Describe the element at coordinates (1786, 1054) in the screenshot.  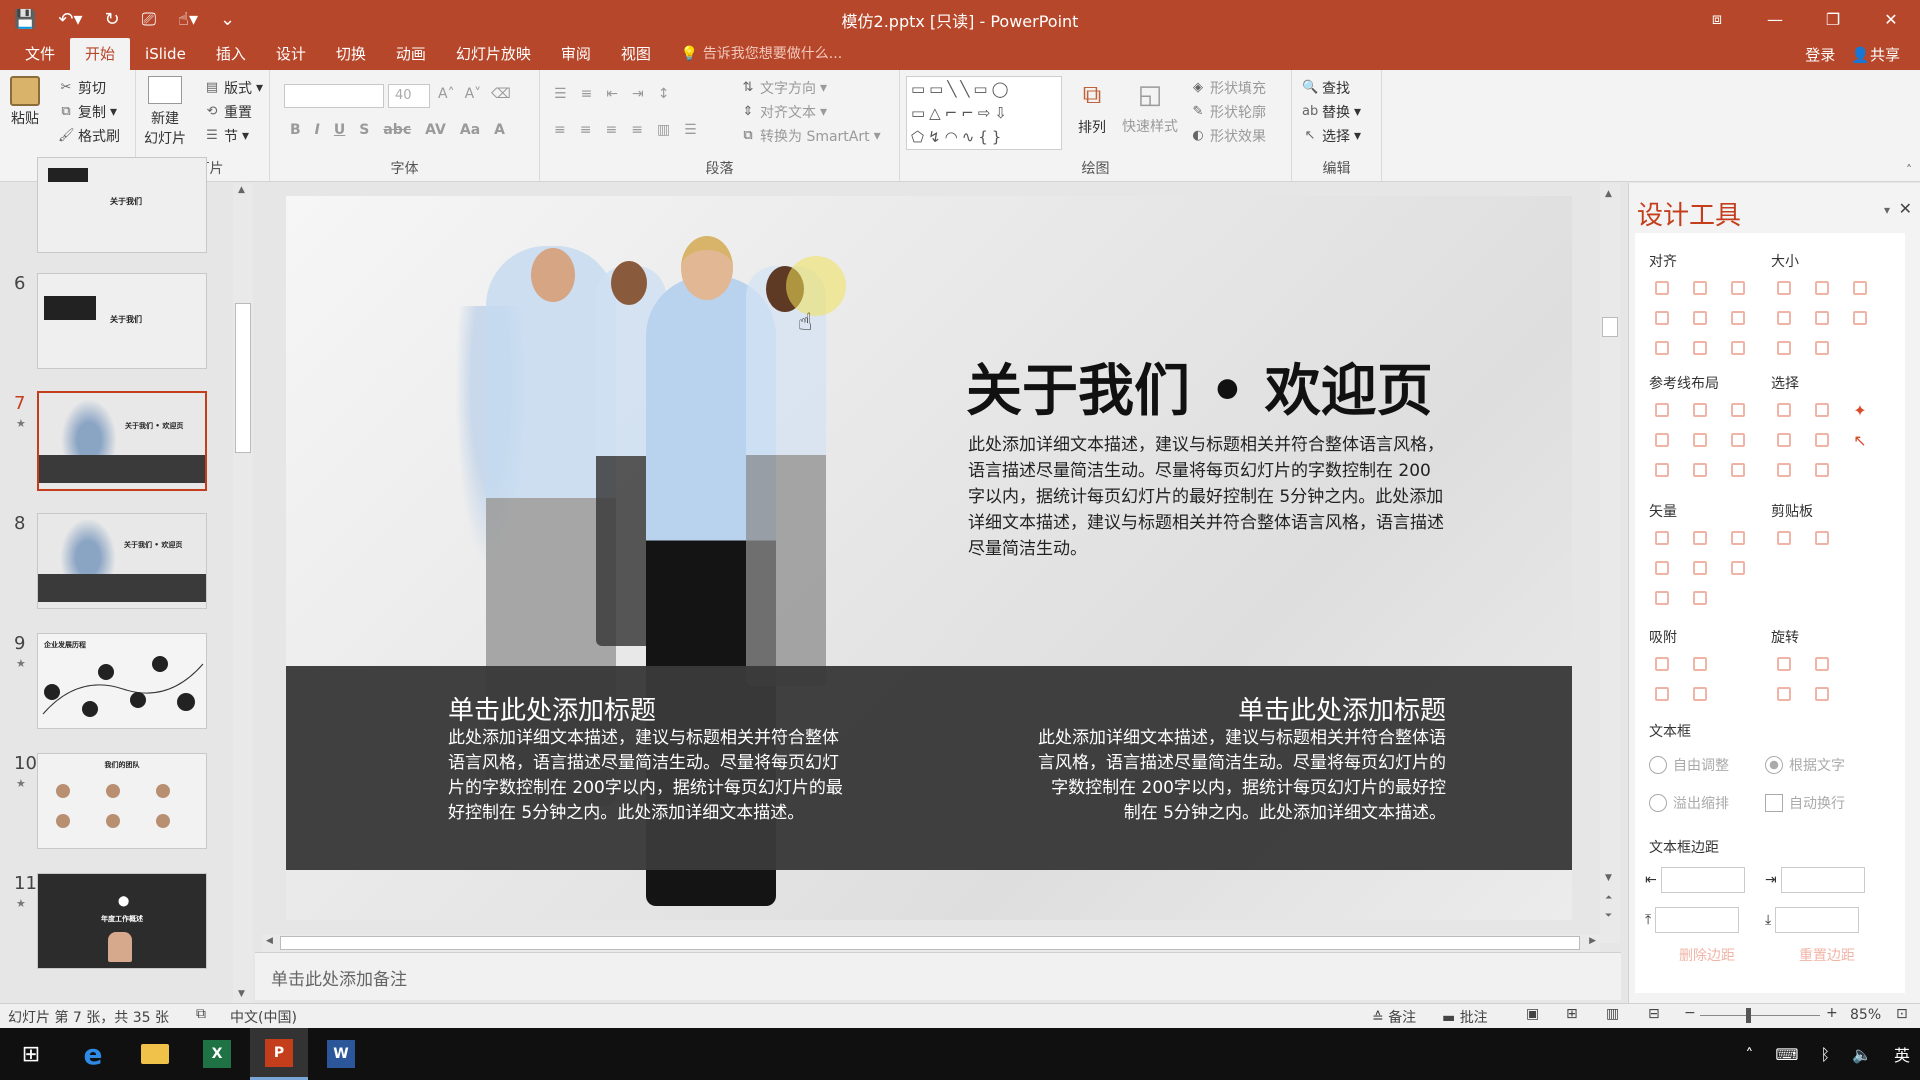
I see `keyboard-icon: ⌨` at that location.